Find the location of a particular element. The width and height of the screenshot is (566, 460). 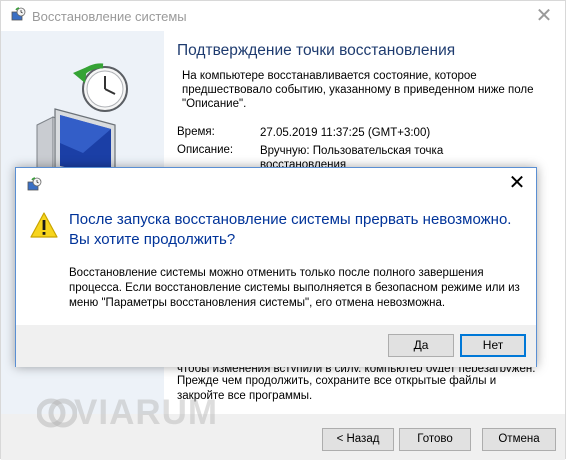

dialog-close-icon: ✕ is located at coordinates (517, 183).